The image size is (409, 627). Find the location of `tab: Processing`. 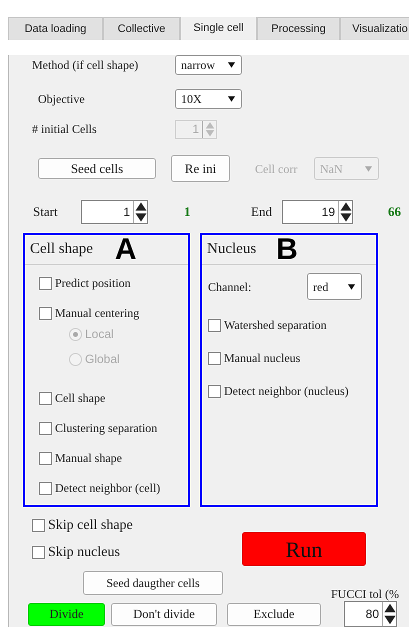

tab: Processing is located at coordinates (298, 28).